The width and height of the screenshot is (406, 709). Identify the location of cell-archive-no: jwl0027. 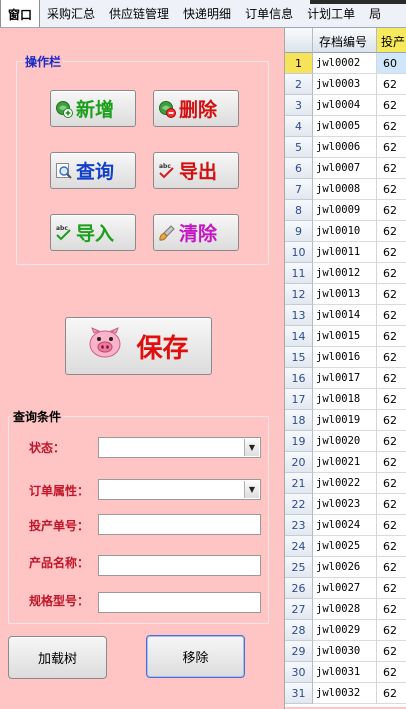
(345, 588).